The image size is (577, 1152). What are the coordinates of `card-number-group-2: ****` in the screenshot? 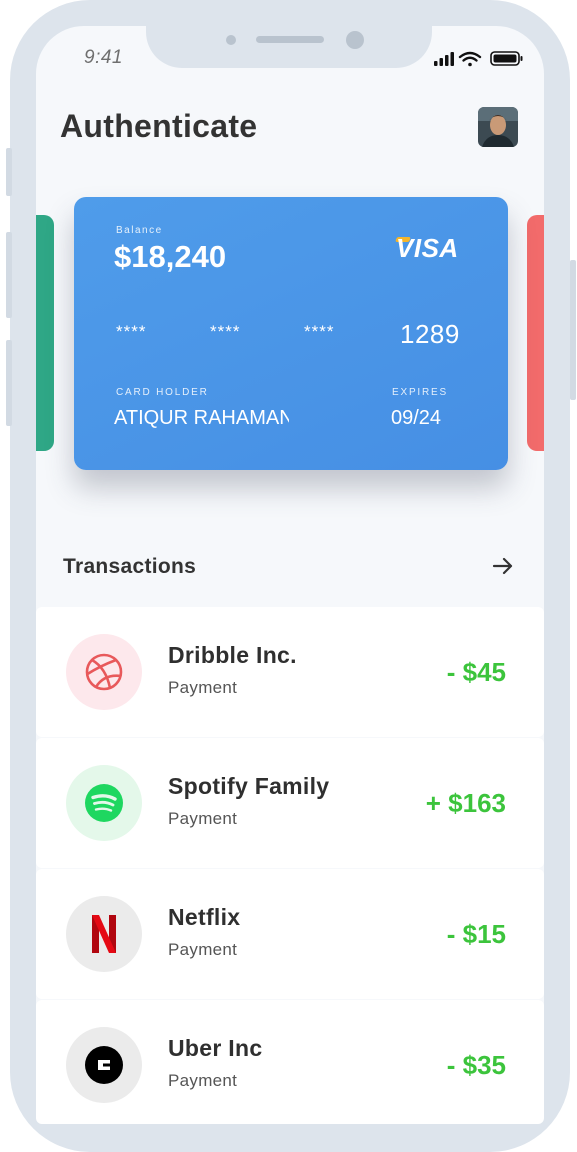 It's located at (225, 331).